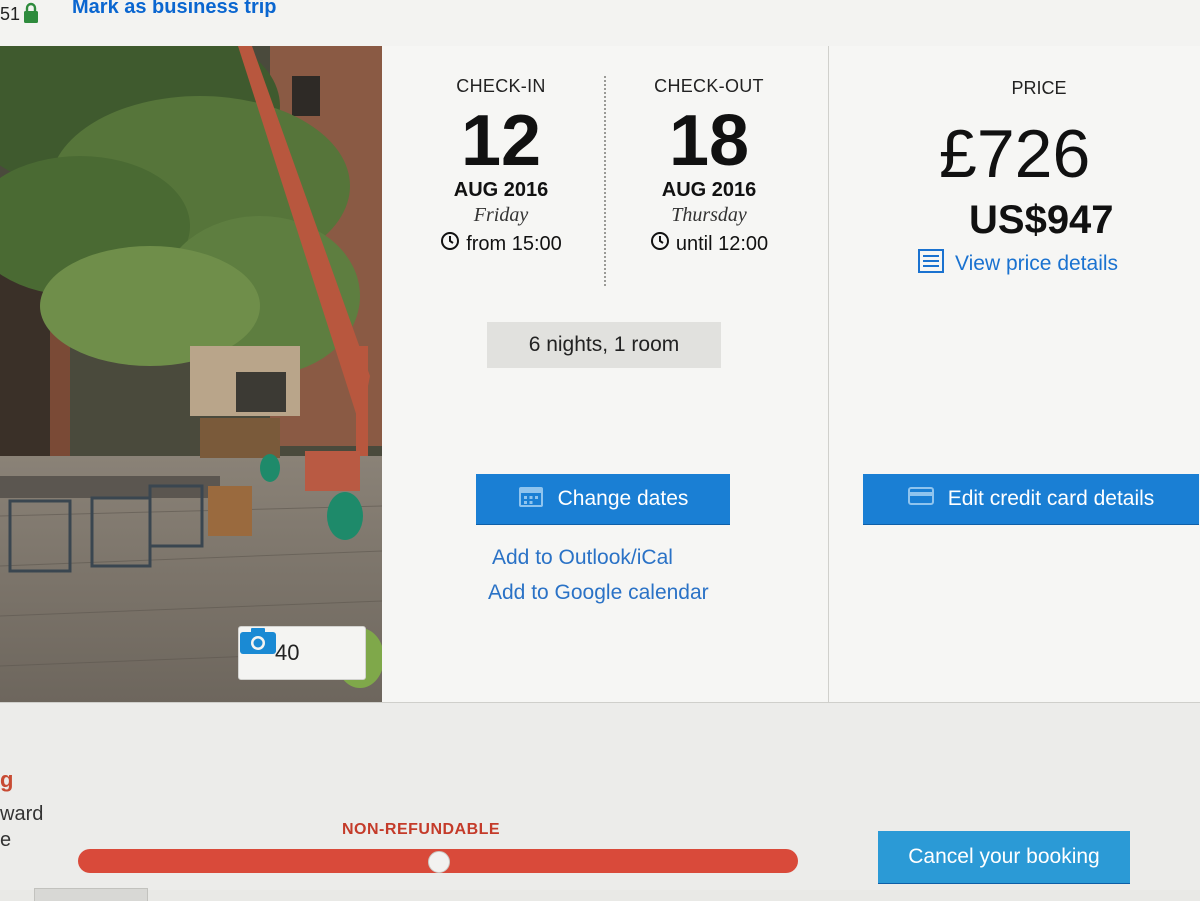 This screenshot has width=1200, height=901. I want to click on timeline-marker, so click(439, 862).